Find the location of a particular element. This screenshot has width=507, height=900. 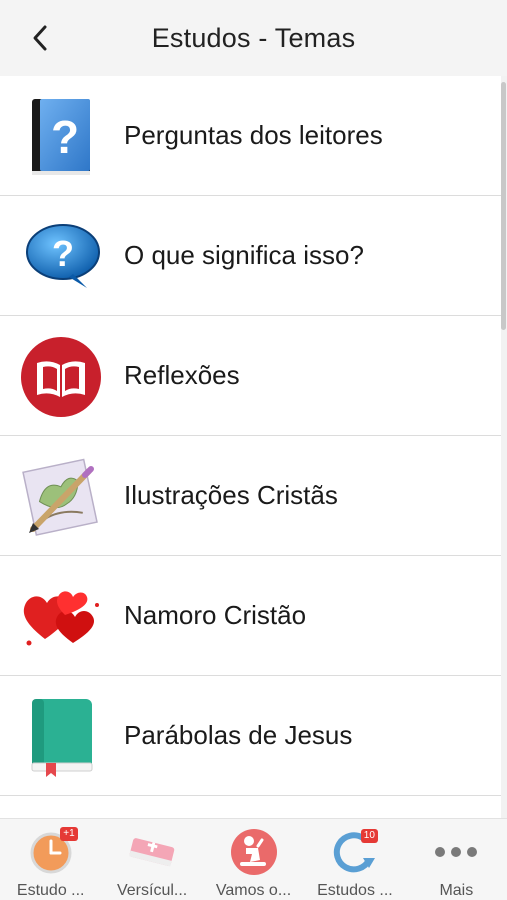

refresh-download-icon: 10 is located at coordinates (355, 852).